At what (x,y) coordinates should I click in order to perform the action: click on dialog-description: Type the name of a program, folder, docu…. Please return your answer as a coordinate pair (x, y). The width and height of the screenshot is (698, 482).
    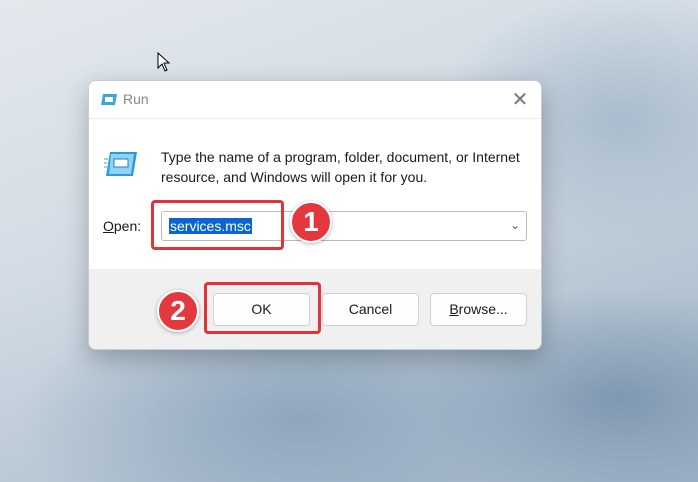
    Looking at the image, I should click on (340, 167).